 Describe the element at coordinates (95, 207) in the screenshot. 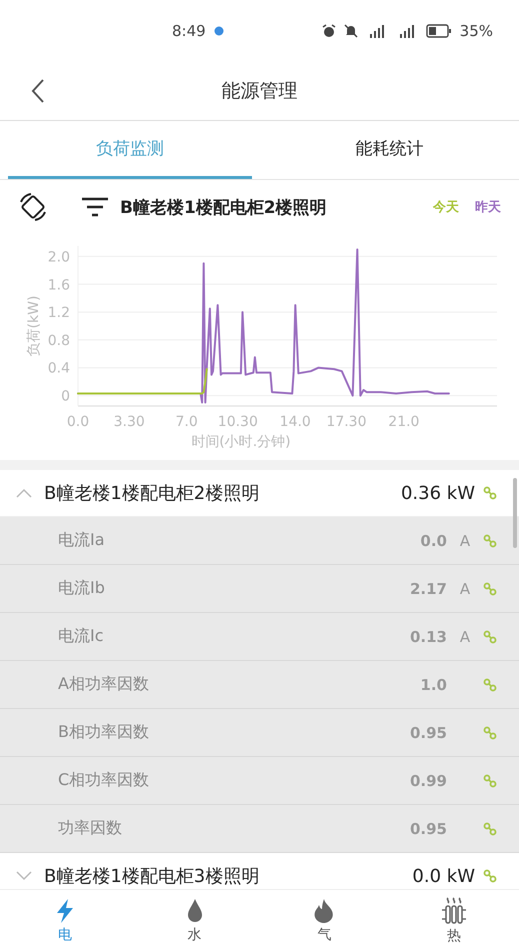

I see `filter-icon` at that location.